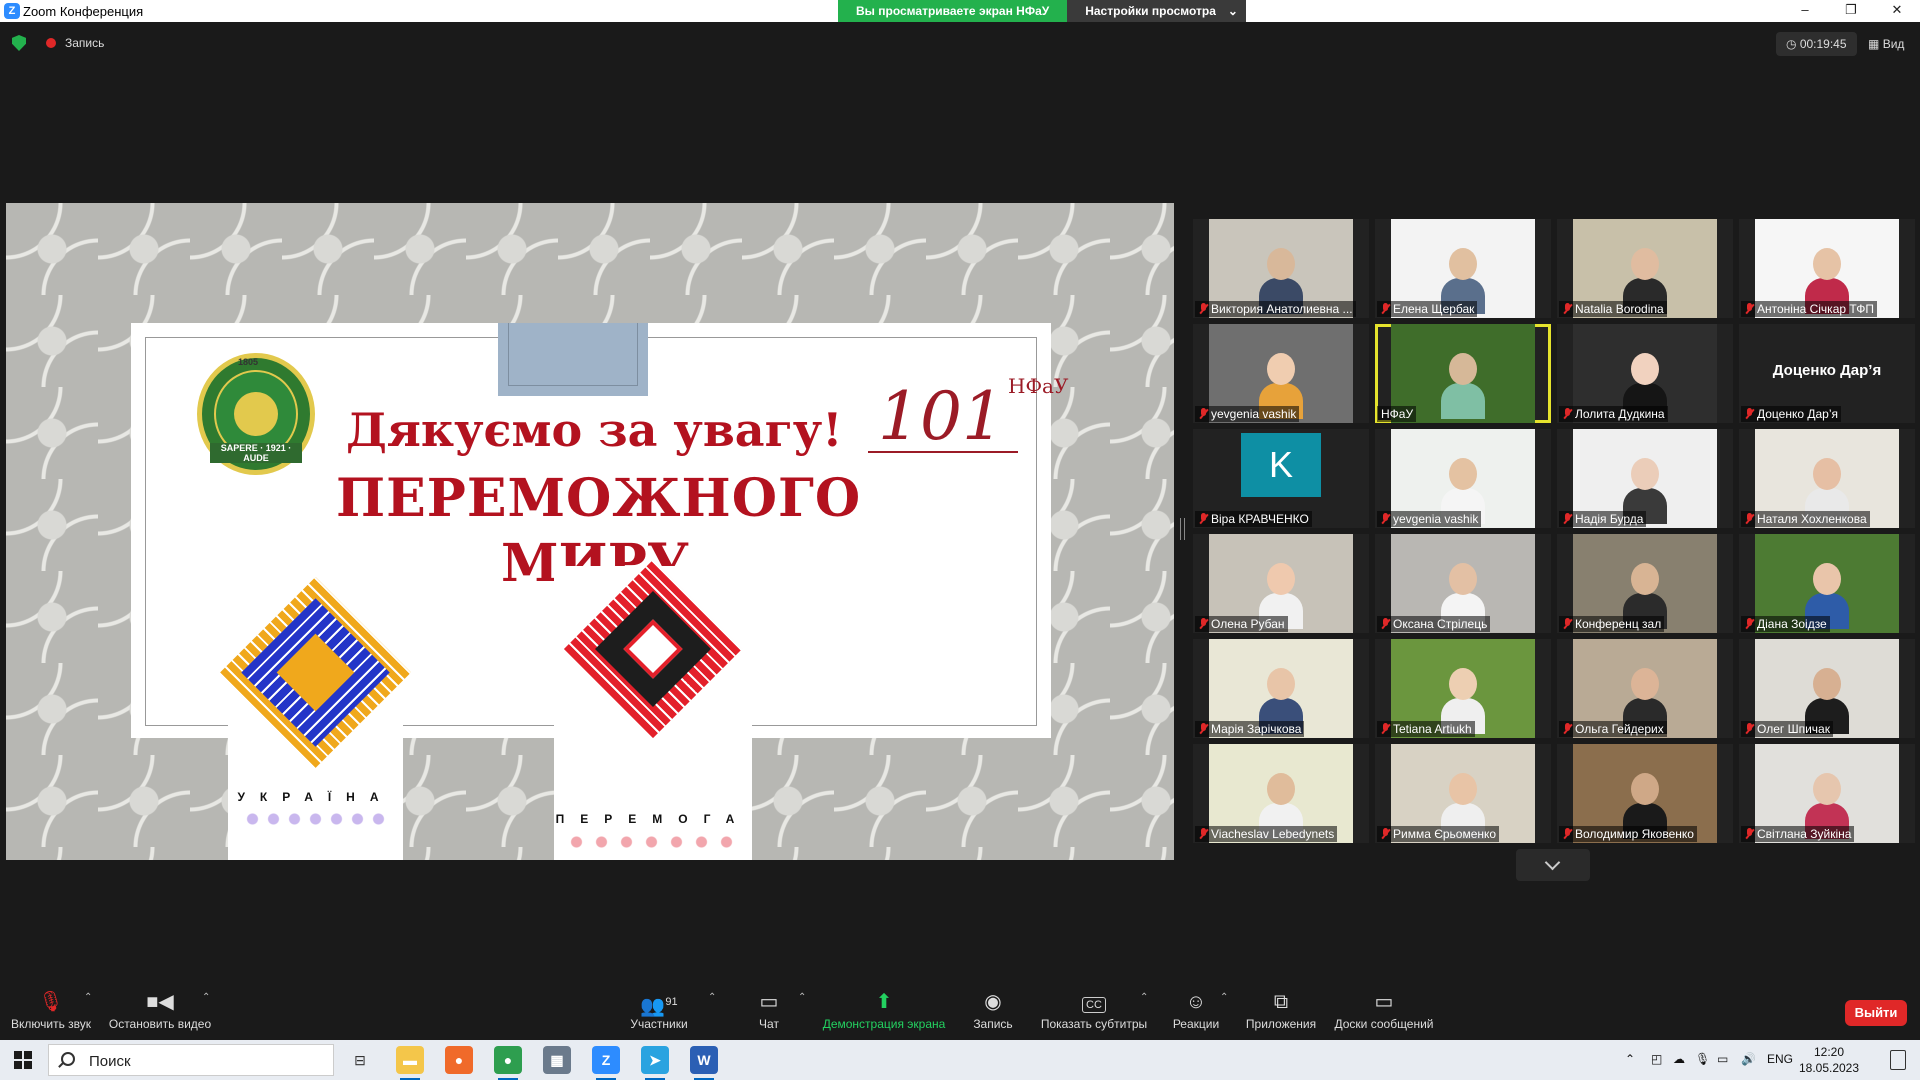 The width and height of the screenshot is (1920, 1080). What do you see at coordinates (1748, 1059) in the screenshot?
I see `volume-icon: 🔊` at bounding box center [1748, 1059].